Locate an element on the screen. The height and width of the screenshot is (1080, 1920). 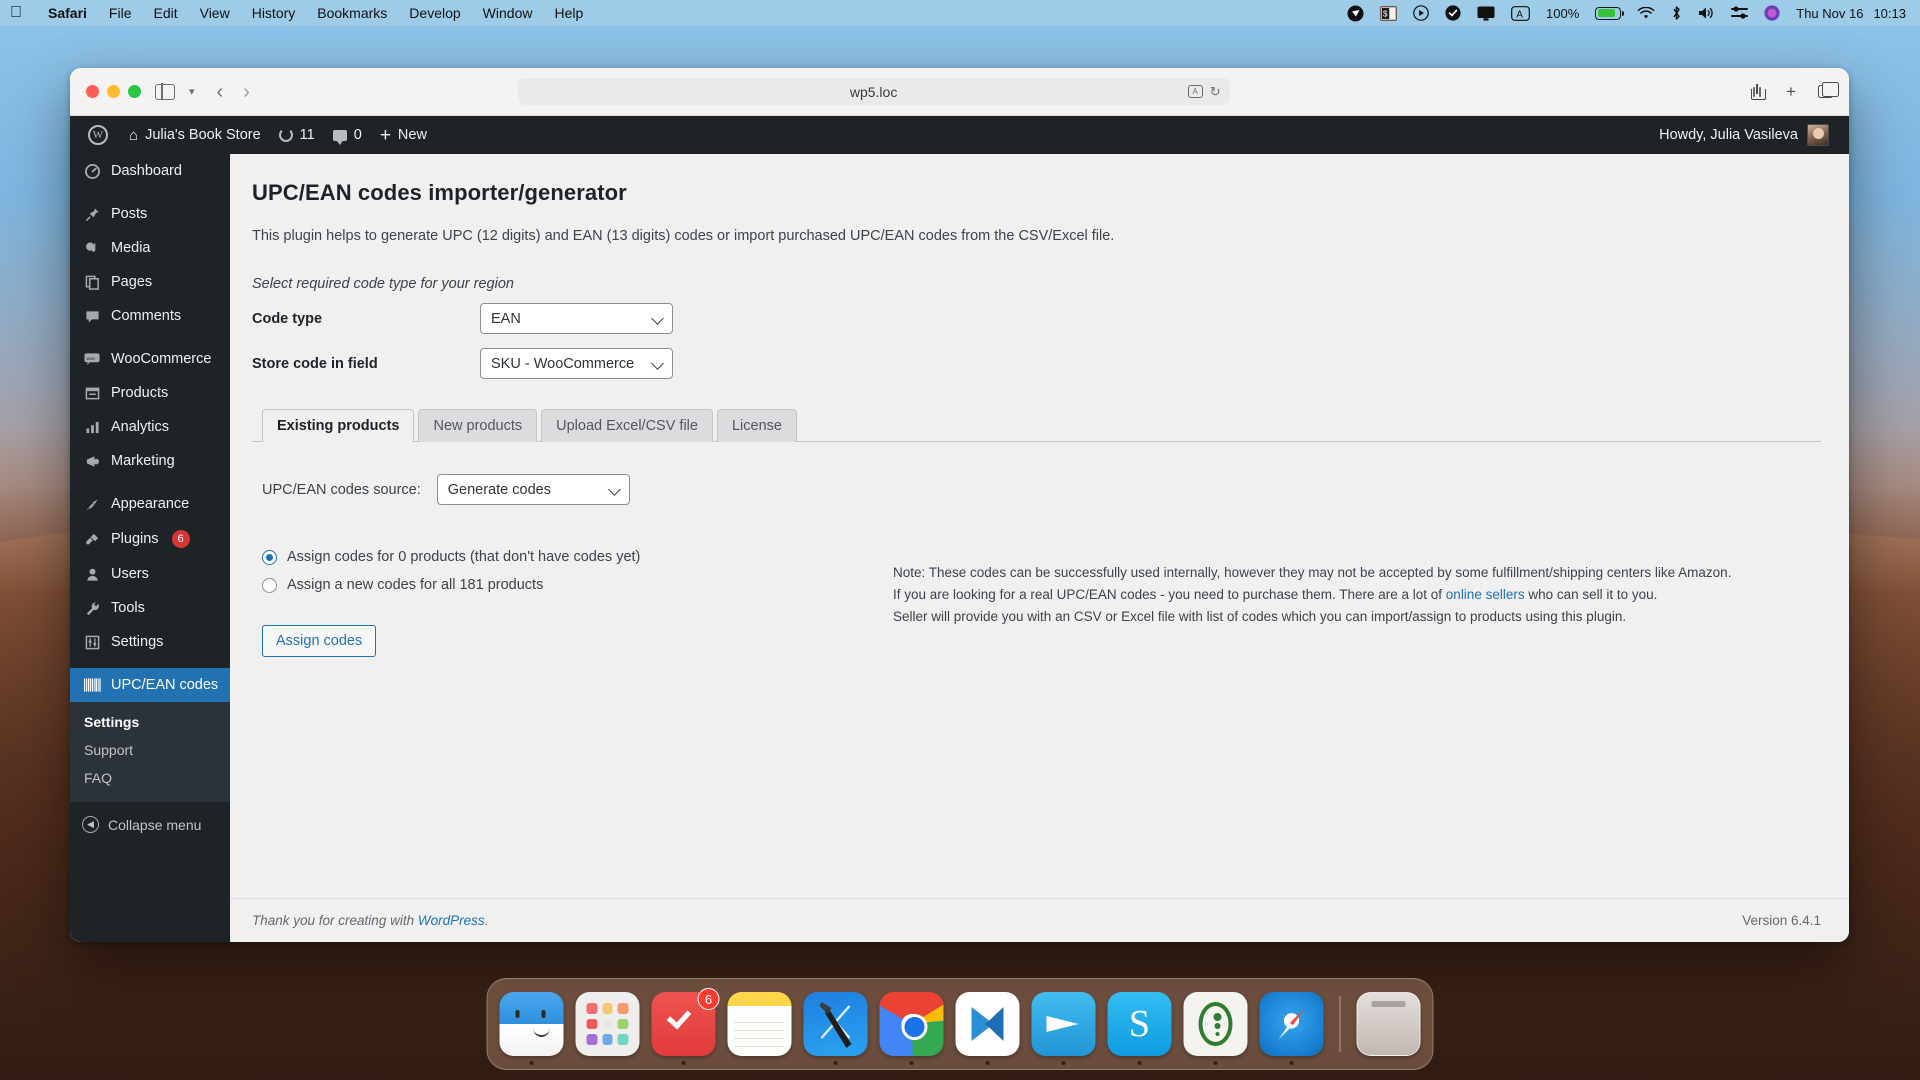
store-code-field-row: Store code in field SKU - WooCommerce is located at coordinates (1036, 363).